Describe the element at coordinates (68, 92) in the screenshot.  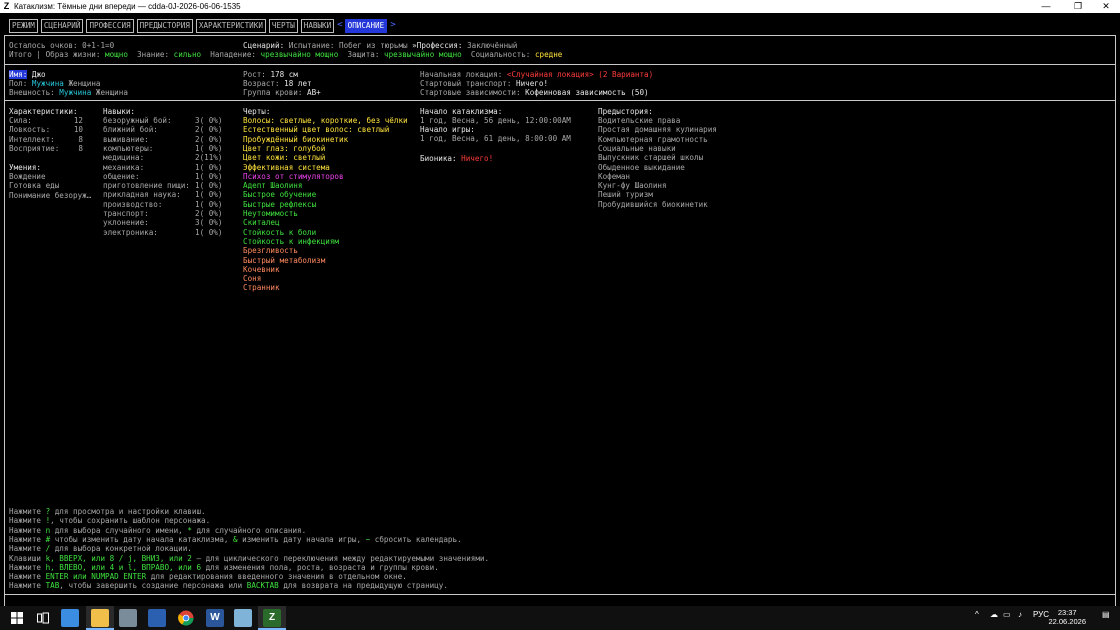
I see `appearance-field: Внешность: Мужчина Женщина` at that location.